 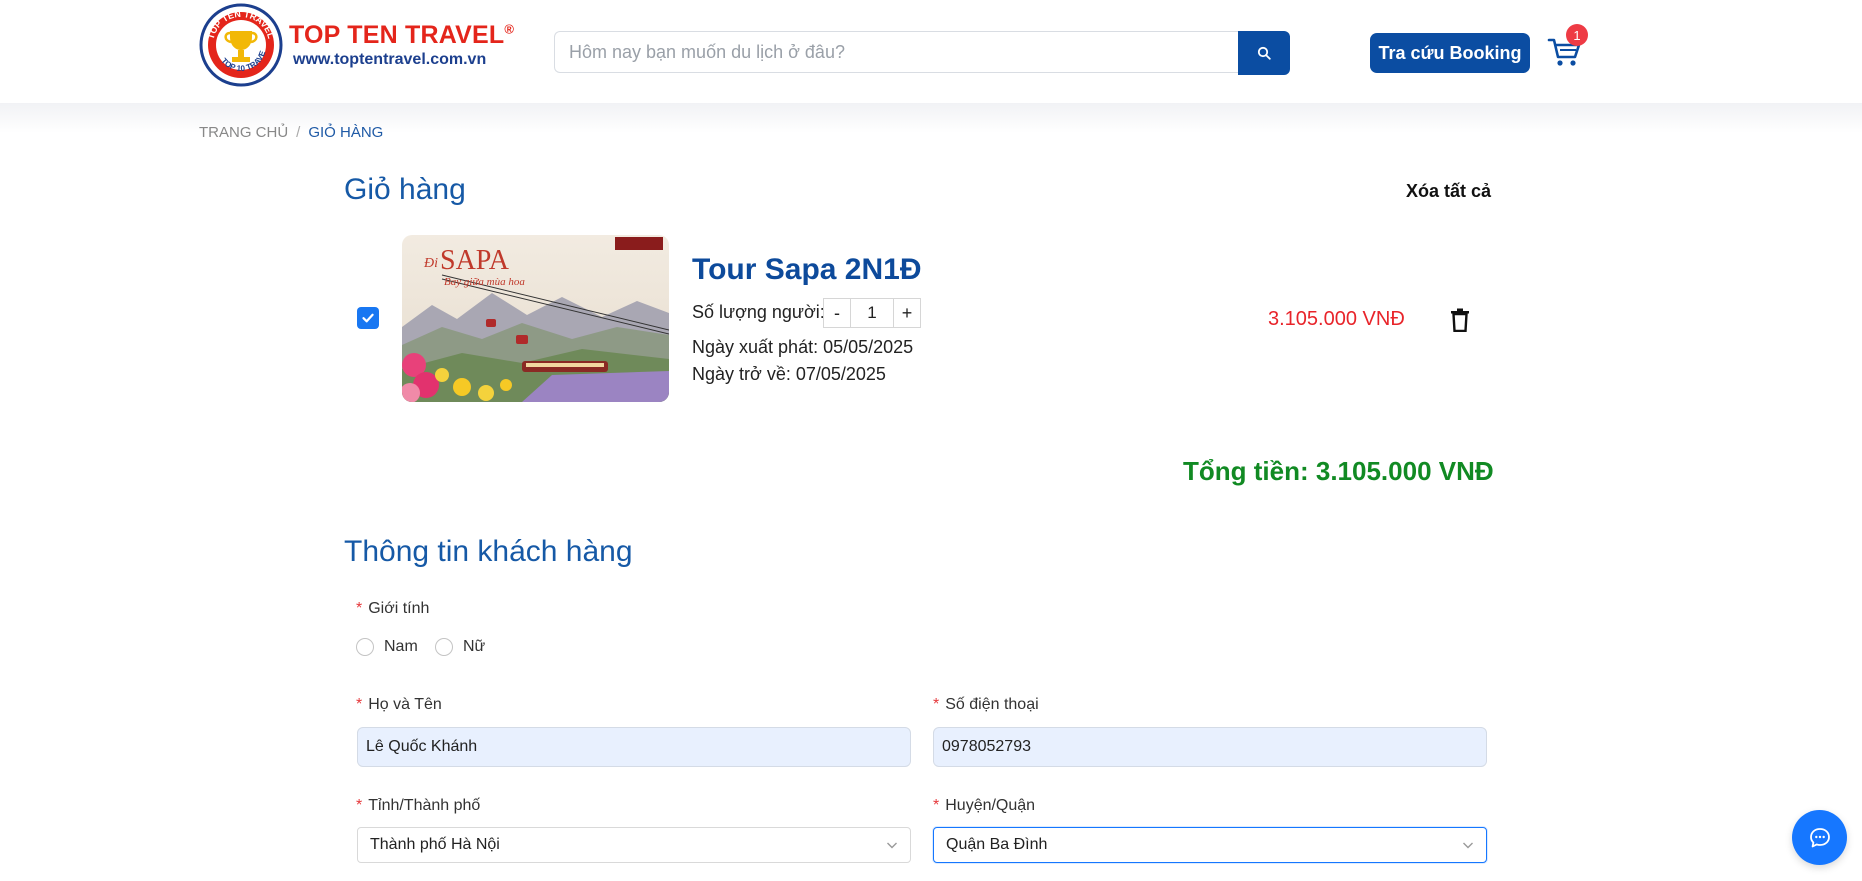 I want to click on province-label-text: Tỉnh/Thành phố, so click(x=424, y=805).